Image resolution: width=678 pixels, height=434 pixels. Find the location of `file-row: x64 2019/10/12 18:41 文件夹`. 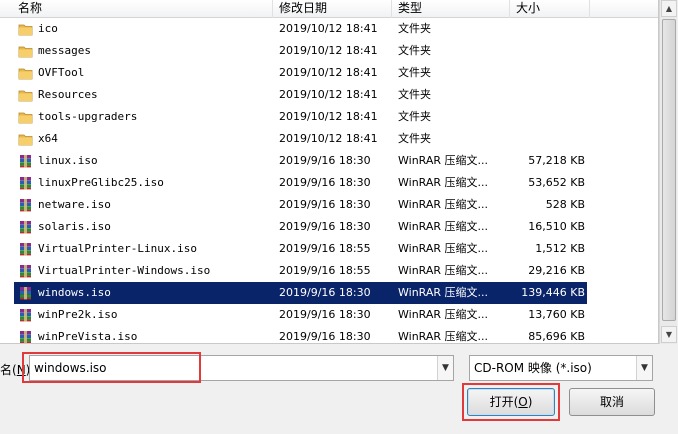

file-row: x64 2019/10/12 18:41 文件夹 is located at coordinates (329, 139).